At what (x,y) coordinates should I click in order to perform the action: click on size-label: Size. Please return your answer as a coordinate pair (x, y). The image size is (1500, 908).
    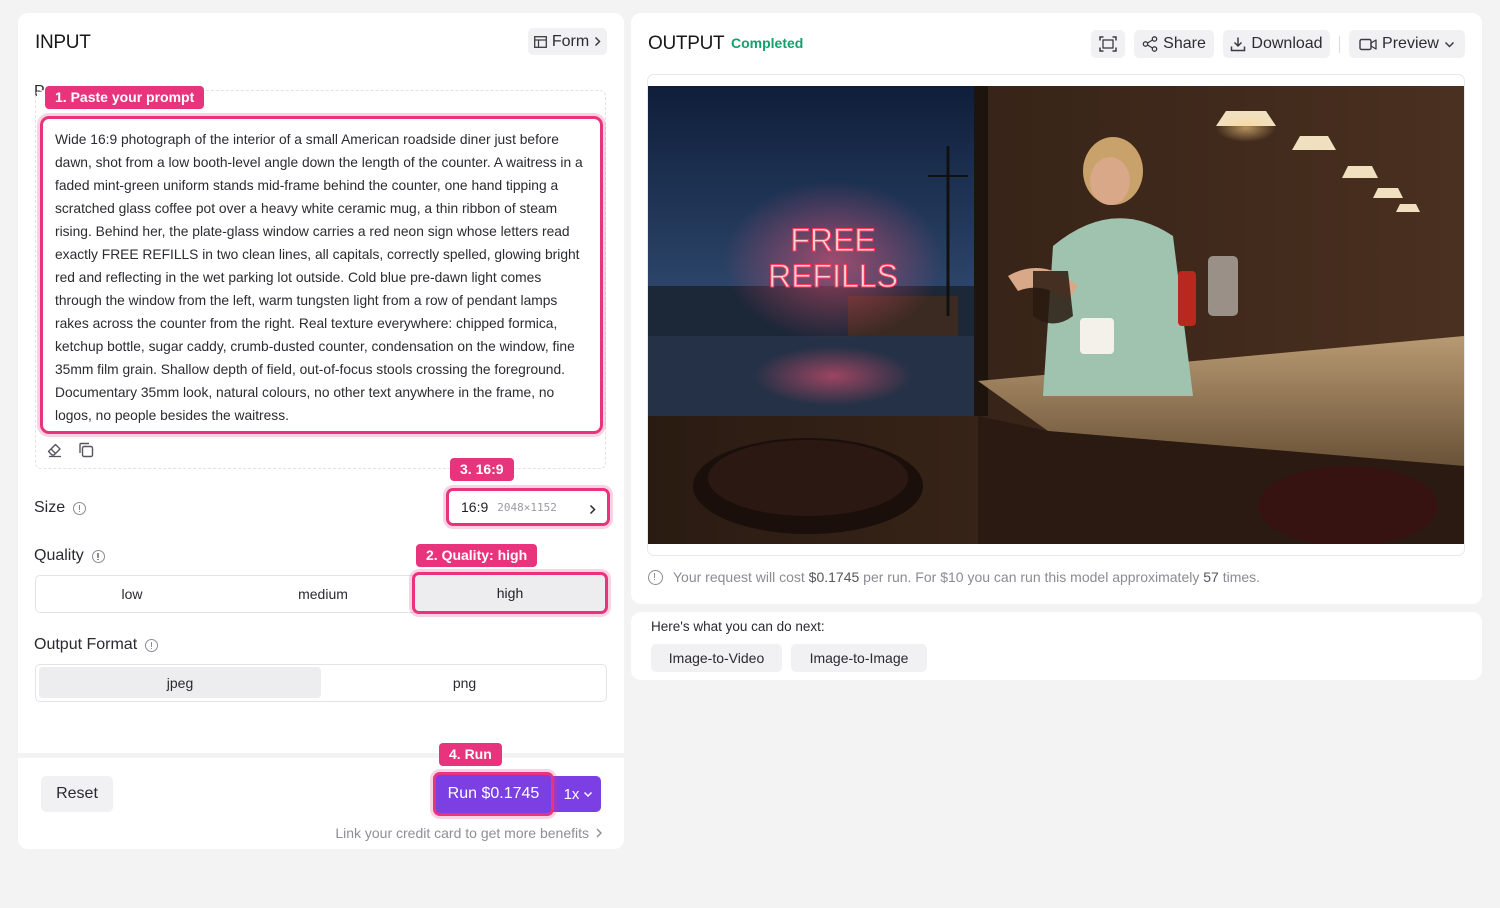
    Looking at the image, I should click on (60, 508).